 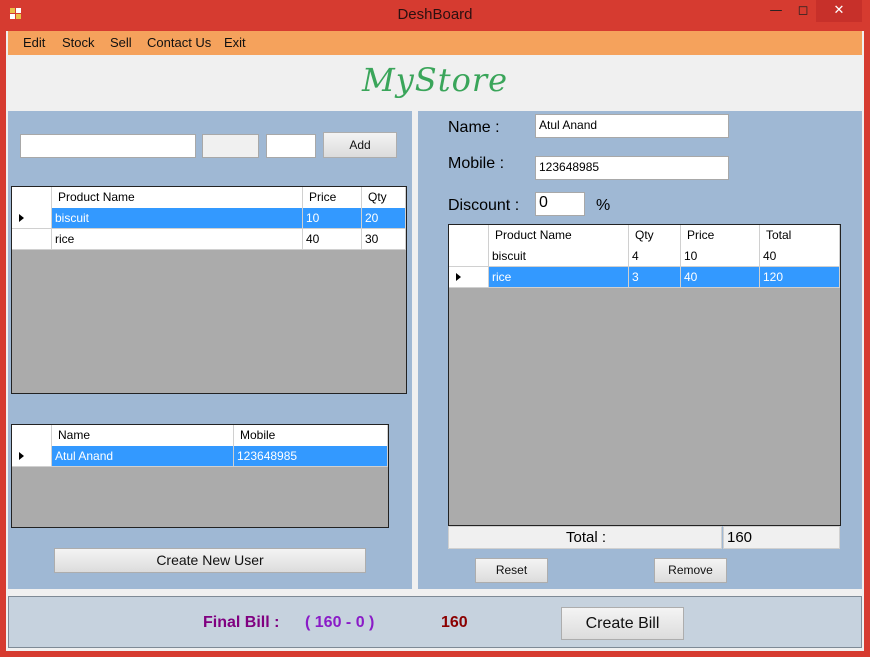 I want to click on mobile-label: Mobile :, so click(x=476, y=163).